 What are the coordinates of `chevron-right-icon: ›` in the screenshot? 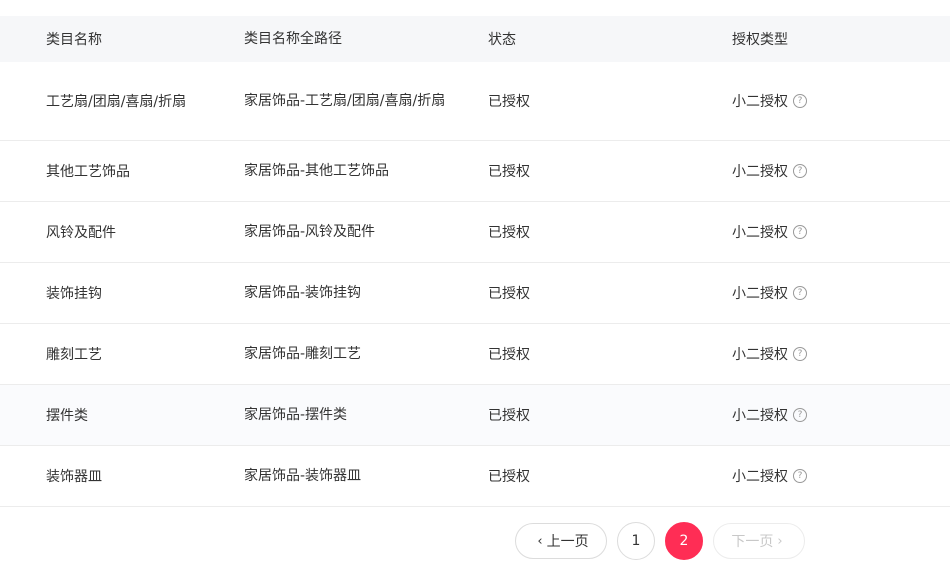 It's located at (780, 541).